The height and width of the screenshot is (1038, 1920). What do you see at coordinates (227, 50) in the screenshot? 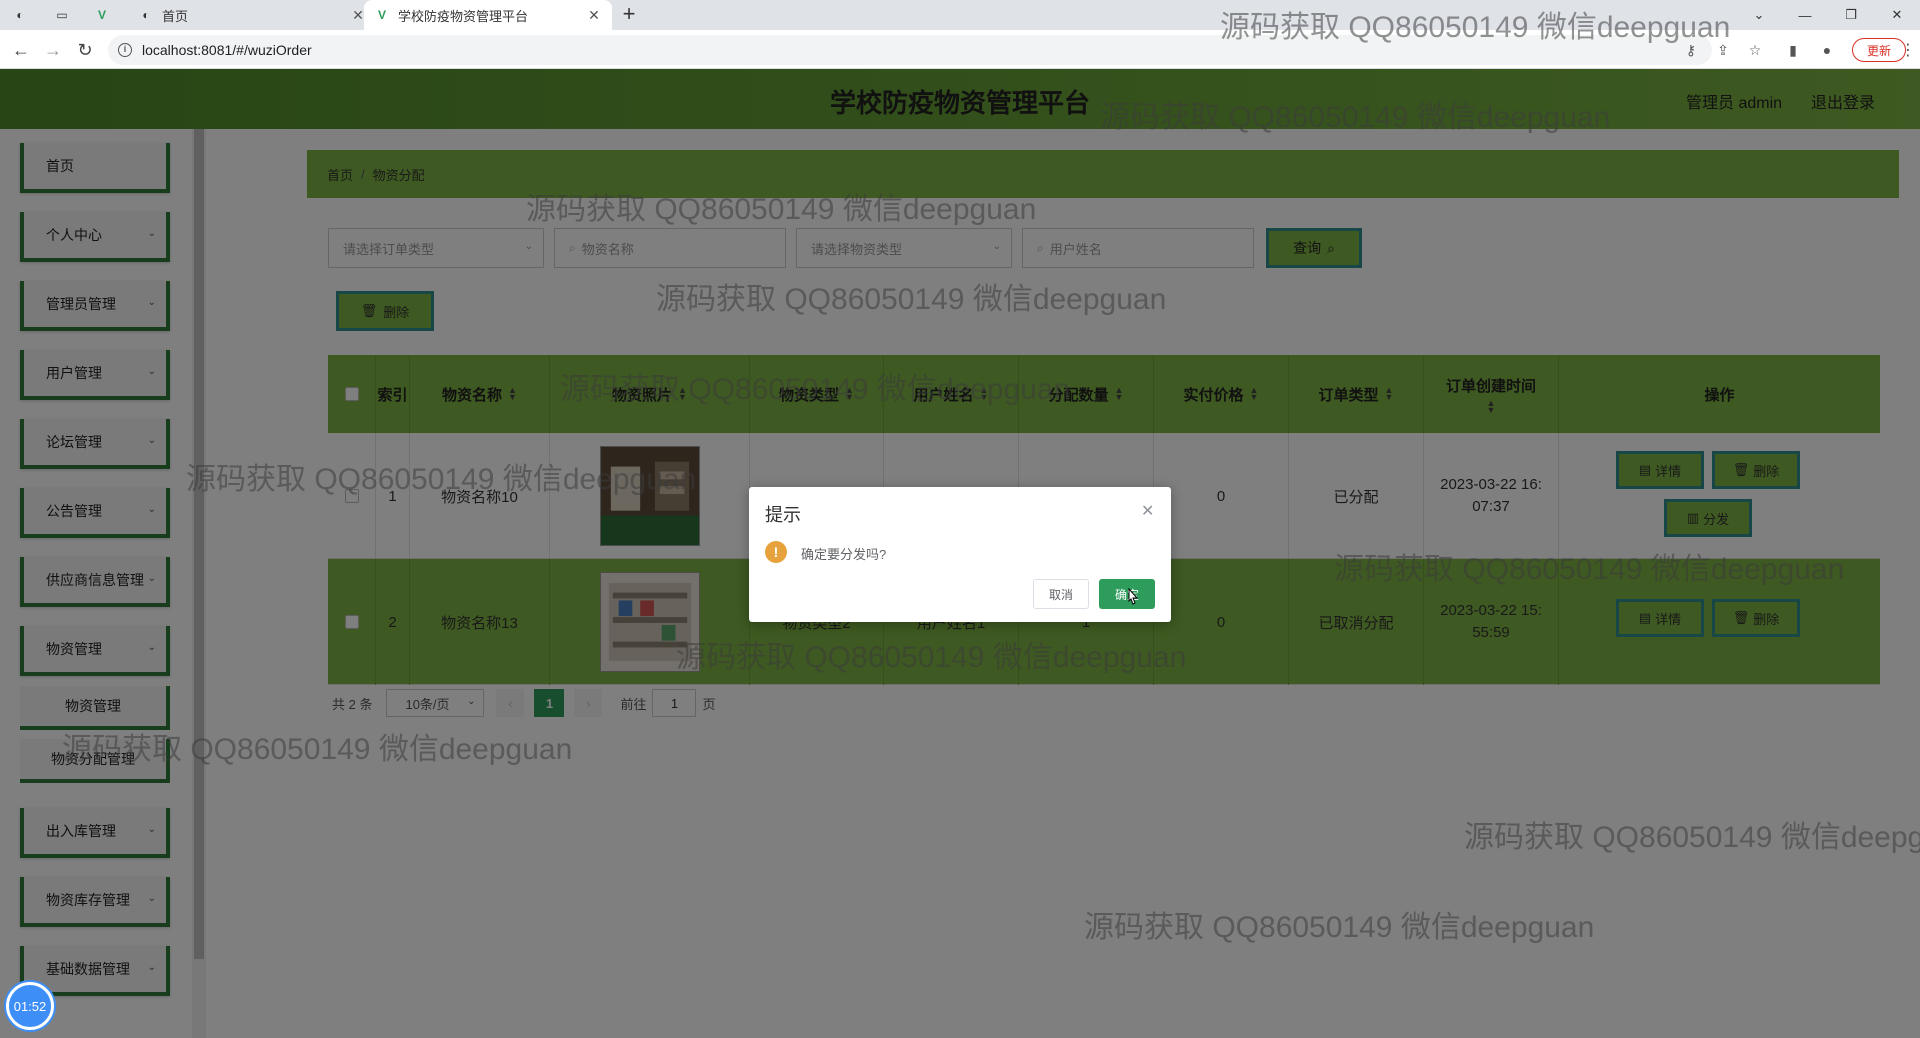
I see `url-text: localhost:8081/#/wuziOrder` at bounding box center [227, 50].